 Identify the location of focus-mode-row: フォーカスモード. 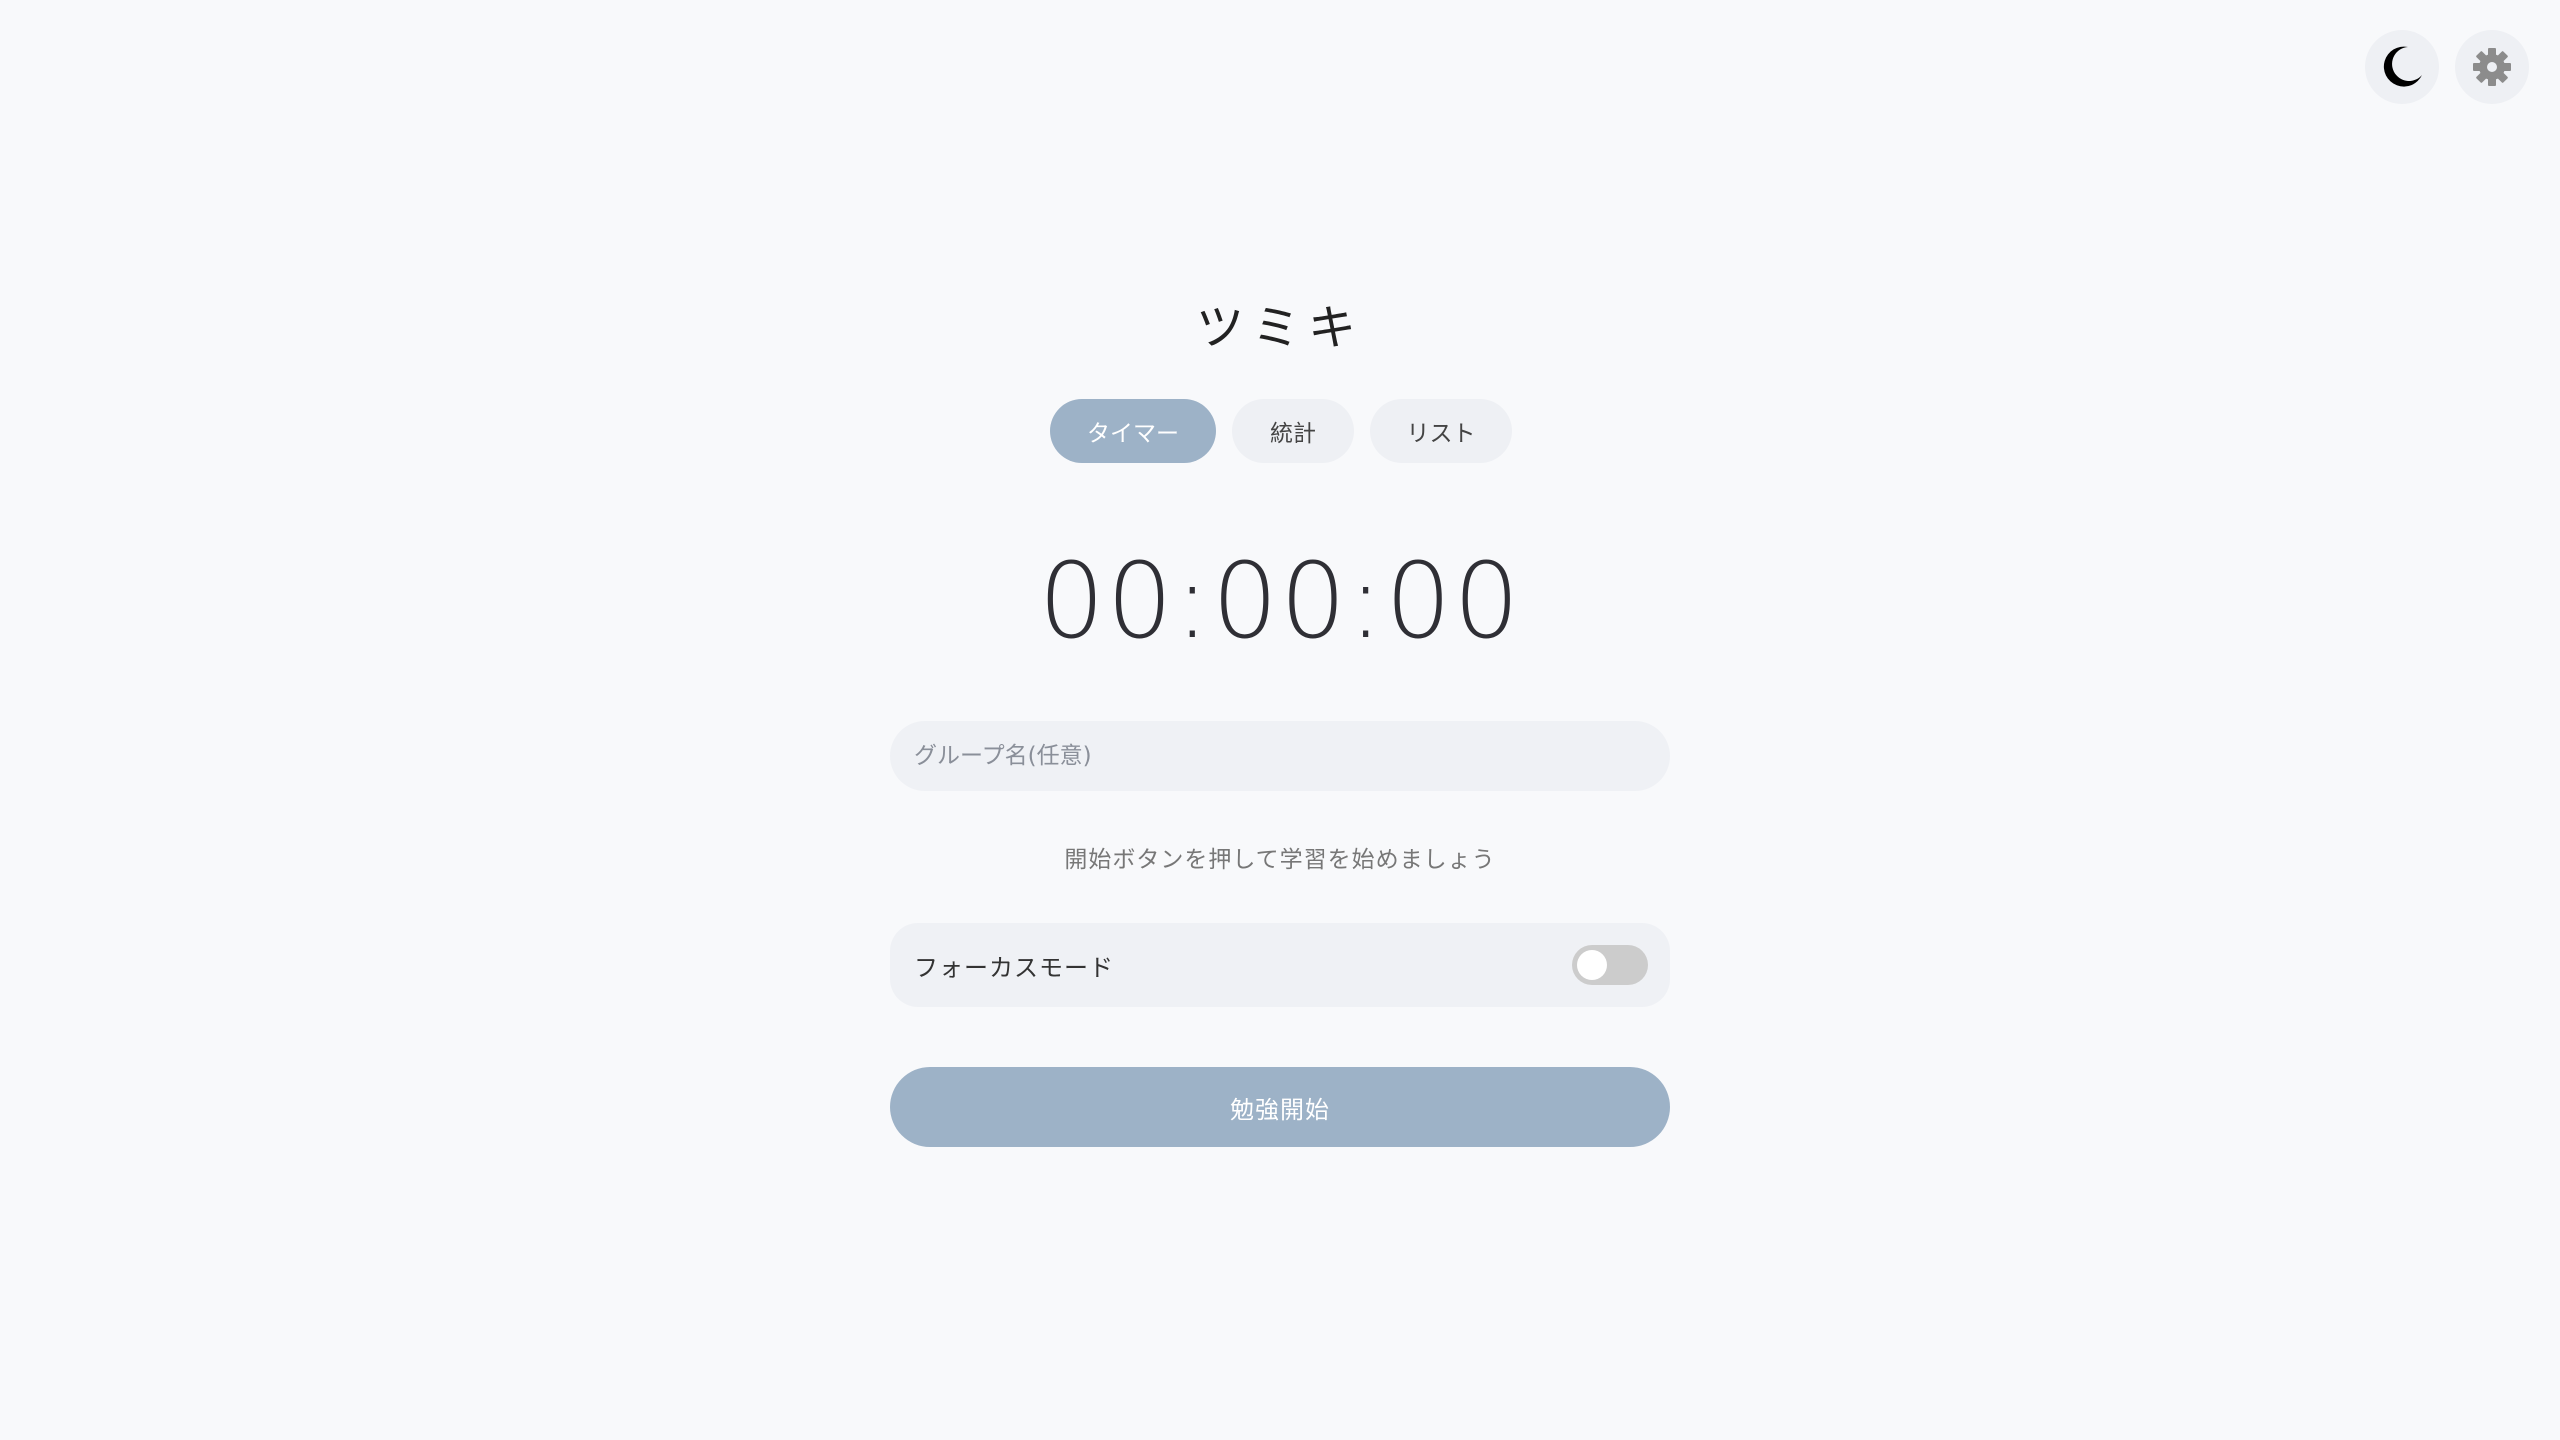
(1280, 965).